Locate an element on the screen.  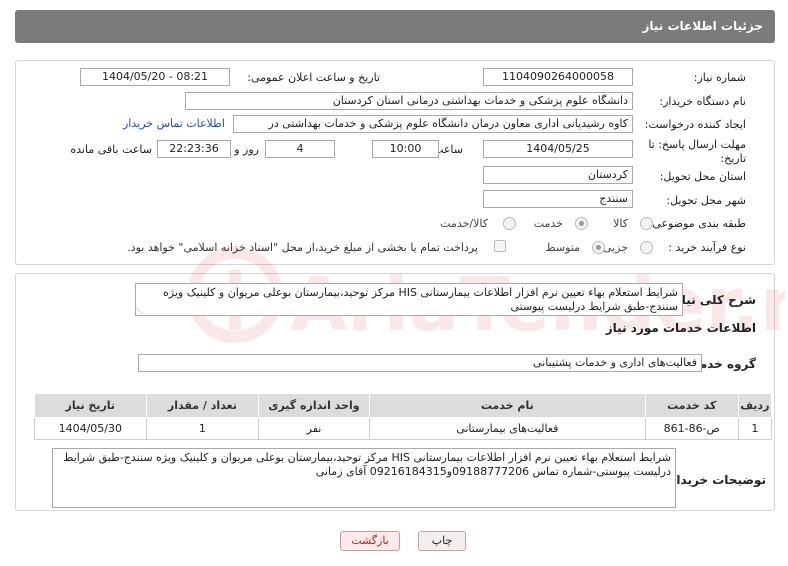
treasury-payment-checkbox is located at coordinates (500, 246).